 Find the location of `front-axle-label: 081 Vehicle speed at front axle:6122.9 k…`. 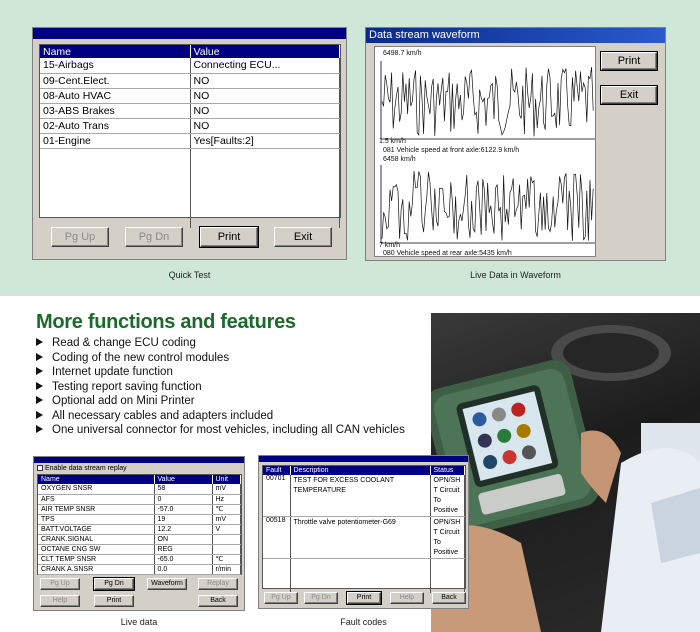

front-axle-label: 081 Vehicle speed at front axle:6122.9 k… is located at coordinates (451, 150).